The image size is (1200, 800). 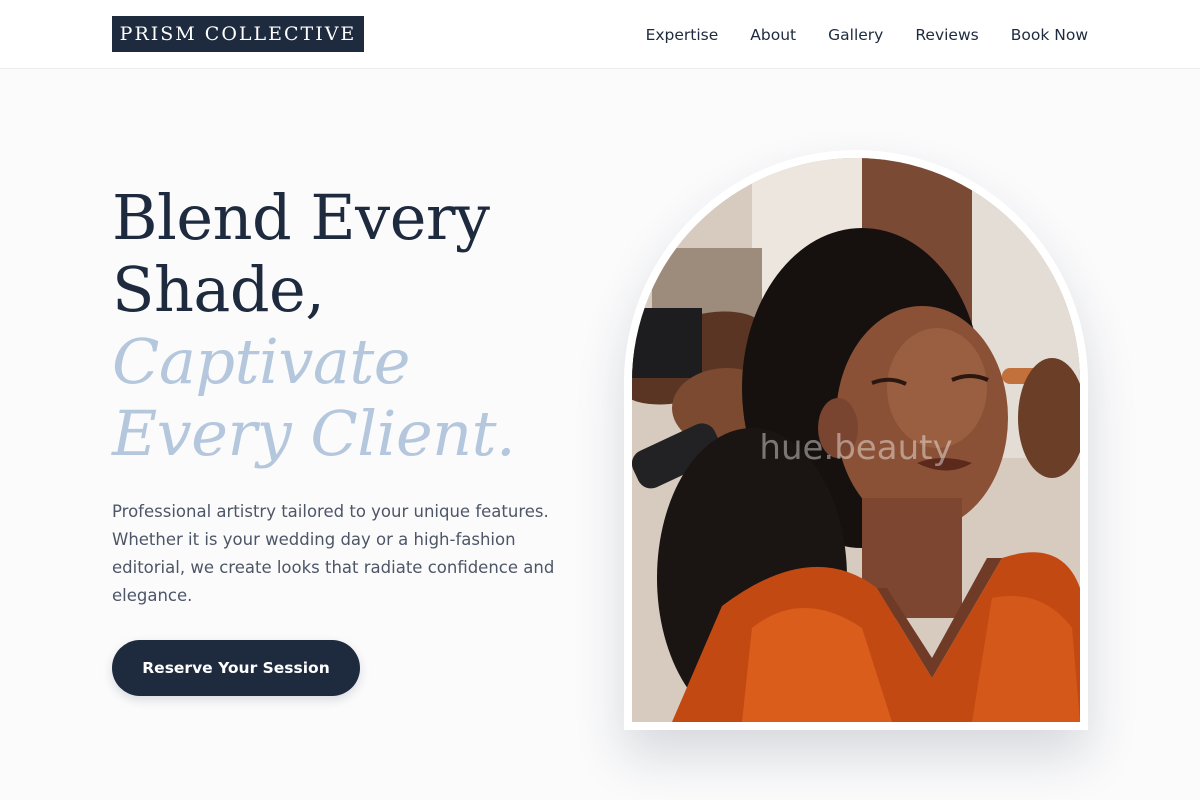 What do you see at coordinates (238, 34) in the screenshot?
I see `brand-logo: PRISM COLLECTIVE` at bounding box center [238, 34].